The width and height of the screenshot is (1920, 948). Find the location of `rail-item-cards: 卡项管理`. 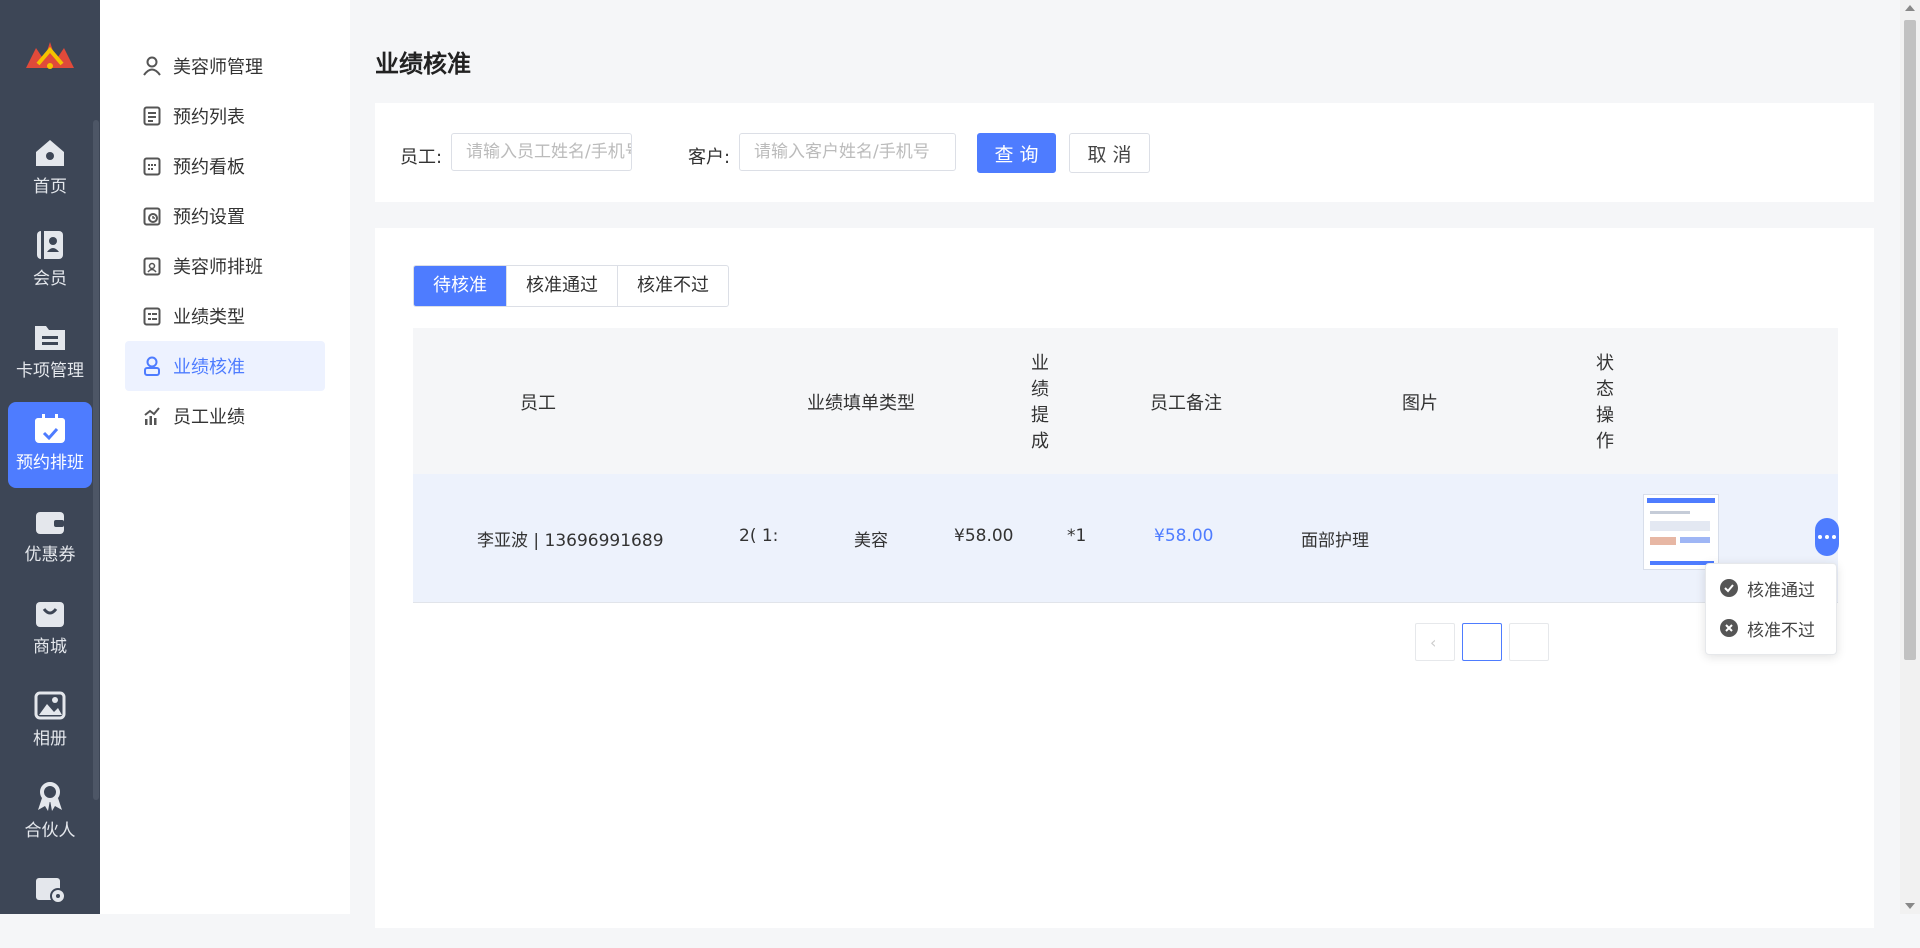

rail-item-cards: 卡项管理 is located at coordinates (50, 353).